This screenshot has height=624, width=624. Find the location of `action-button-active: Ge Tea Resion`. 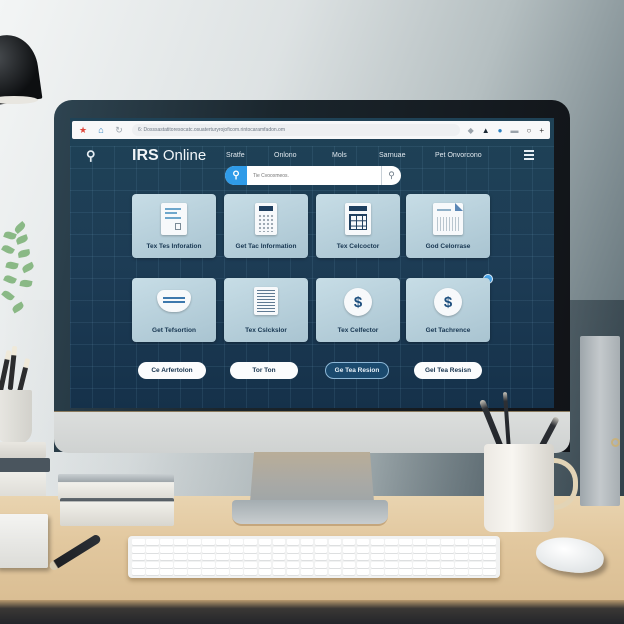

action-button-active: Ge Tea Resion is located at coordinates (357, 370).